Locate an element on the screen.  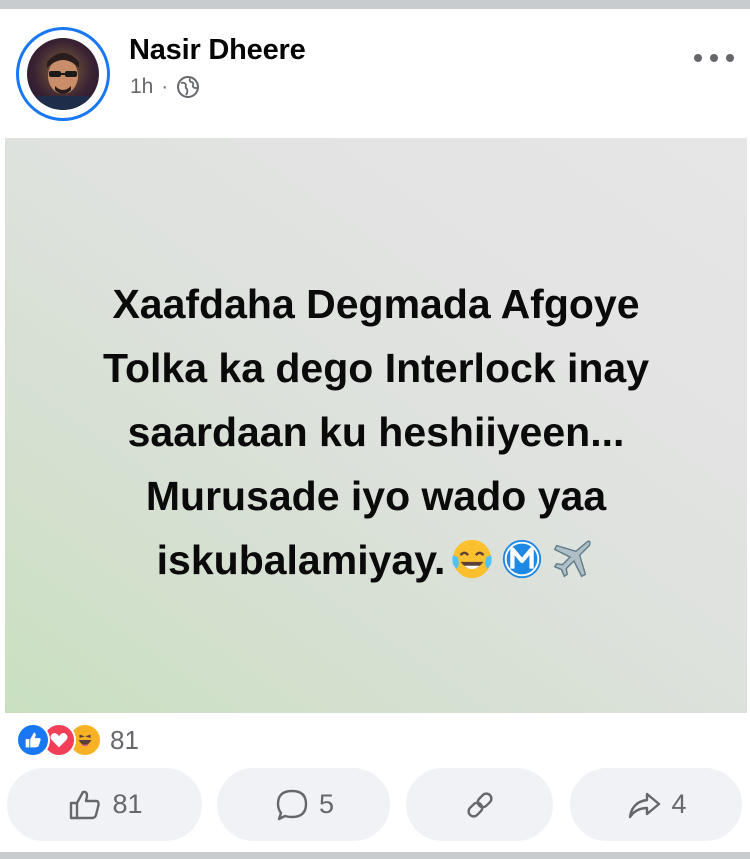
like-count: 81 is located at coordinates (127, 804).